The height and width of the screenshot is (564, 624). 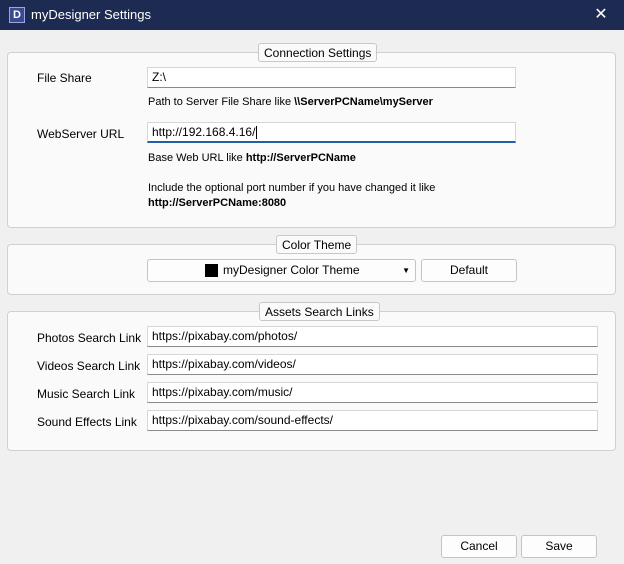 I want to click on webserver-url-hint-example: http://ServerPCName, so click(x=300, y=158).